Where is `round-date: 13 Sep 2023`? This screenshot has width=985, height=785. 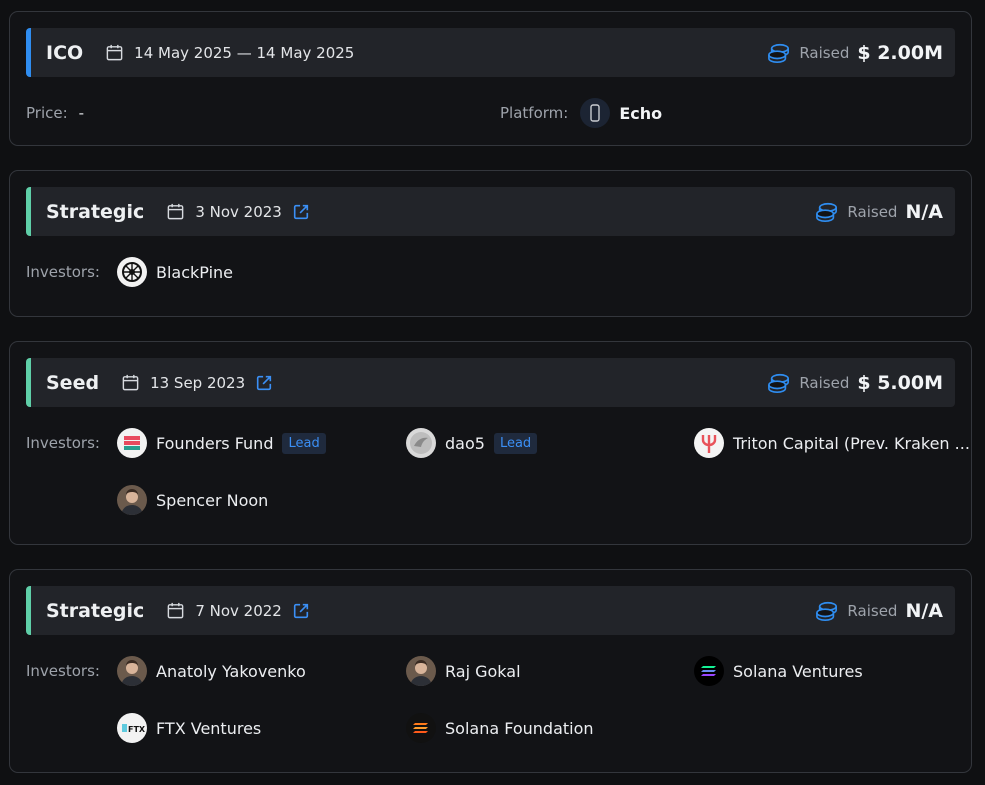 round-date: 13 Sep 2023 is located at coordinates (198, 382).